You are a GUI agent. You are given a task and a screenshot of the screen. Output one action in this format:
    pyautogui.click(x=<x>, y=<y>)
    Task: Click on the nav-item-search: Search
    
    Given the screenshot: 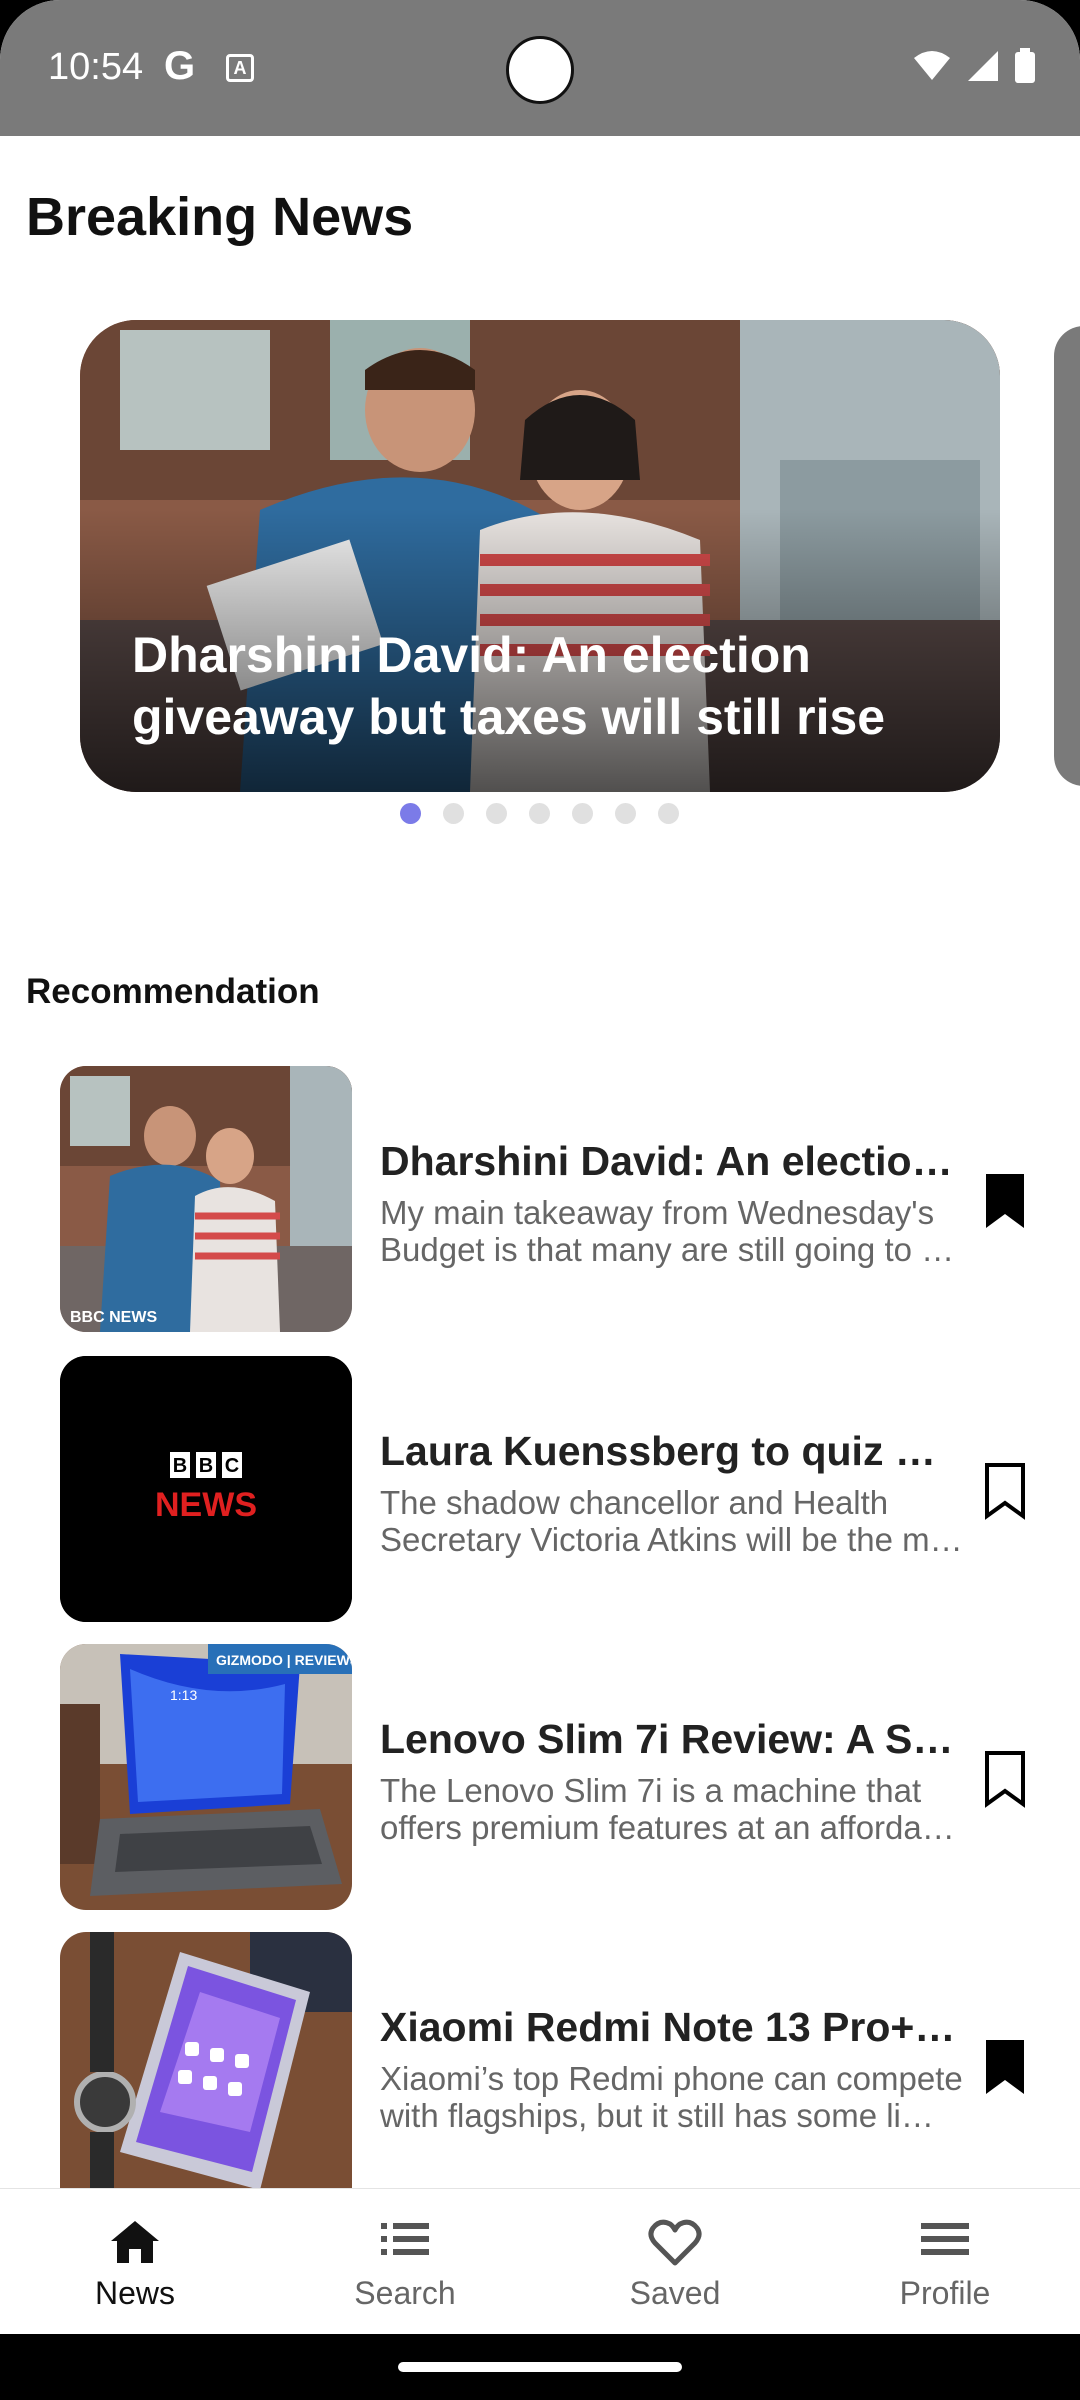 What is the action you would take?
    pyautogui.click(x=405, y=2262)
    